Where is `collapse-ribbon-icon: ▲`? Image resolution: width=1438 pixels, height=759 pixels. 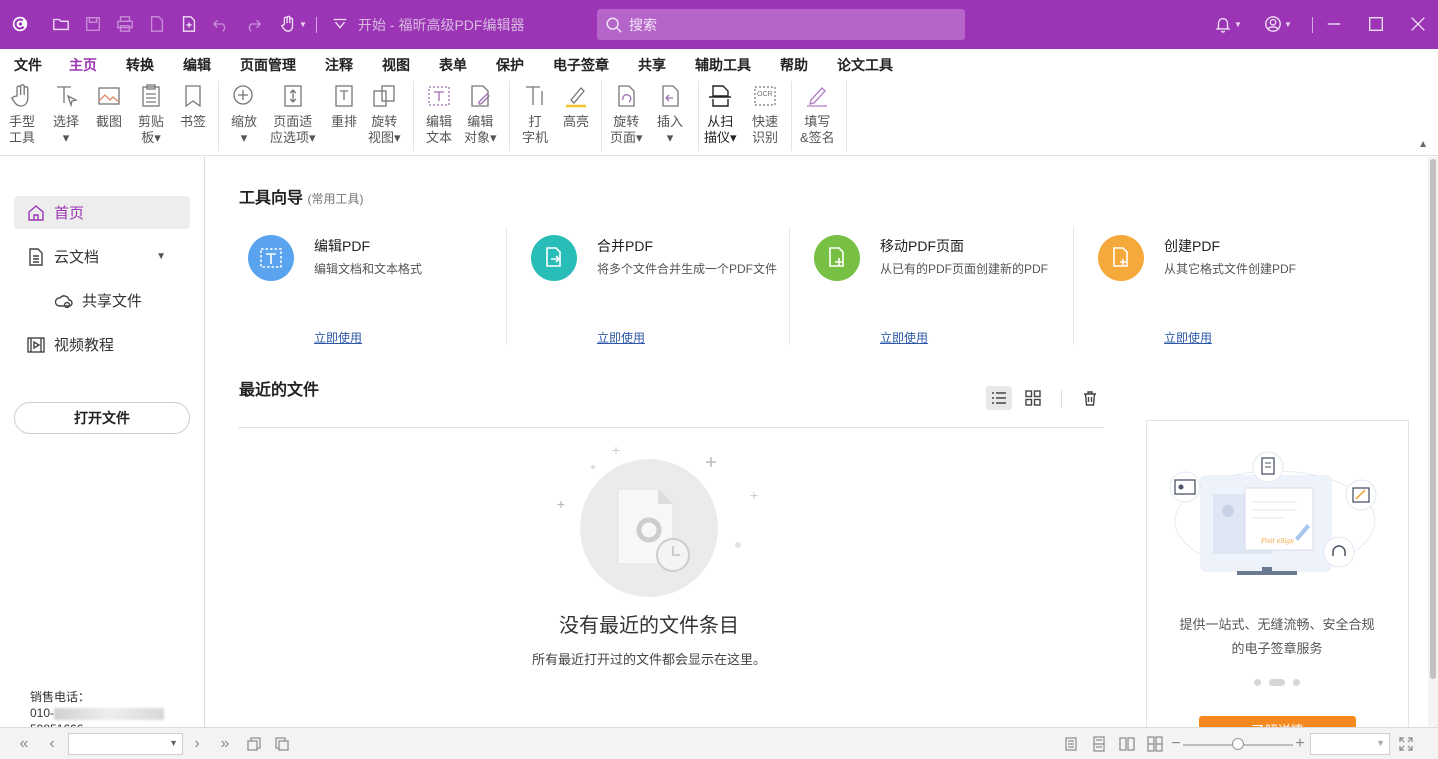 collapse-ribbon-icon: ▲ is located at coordinates (1423, 144).